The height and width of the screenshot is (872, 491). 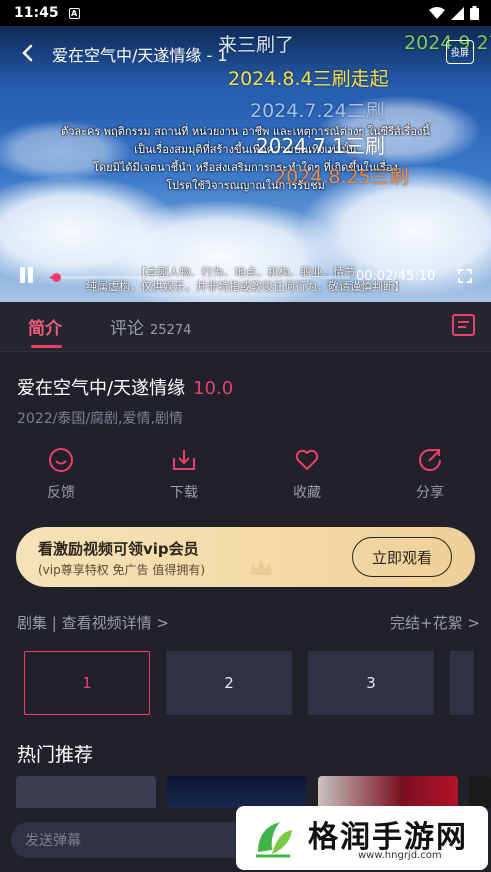 I want to click on watermark-url: www.hngrjd.com, so click(x=400, y=855).